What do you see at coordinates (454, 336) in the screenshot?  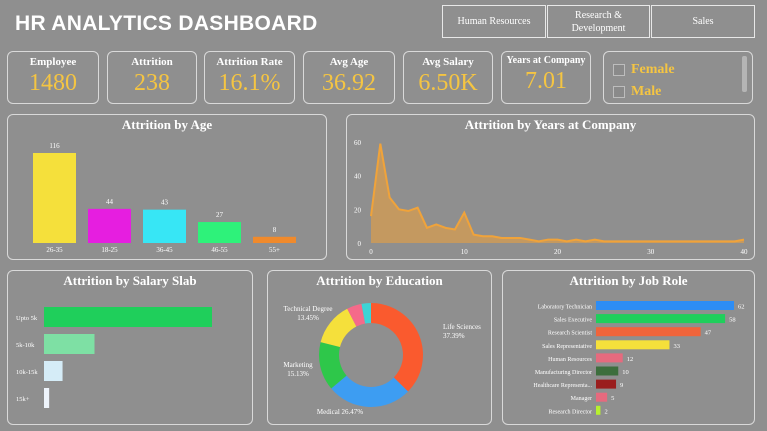 I see `data-label: 37.39%` at bounding box center [454, 336].